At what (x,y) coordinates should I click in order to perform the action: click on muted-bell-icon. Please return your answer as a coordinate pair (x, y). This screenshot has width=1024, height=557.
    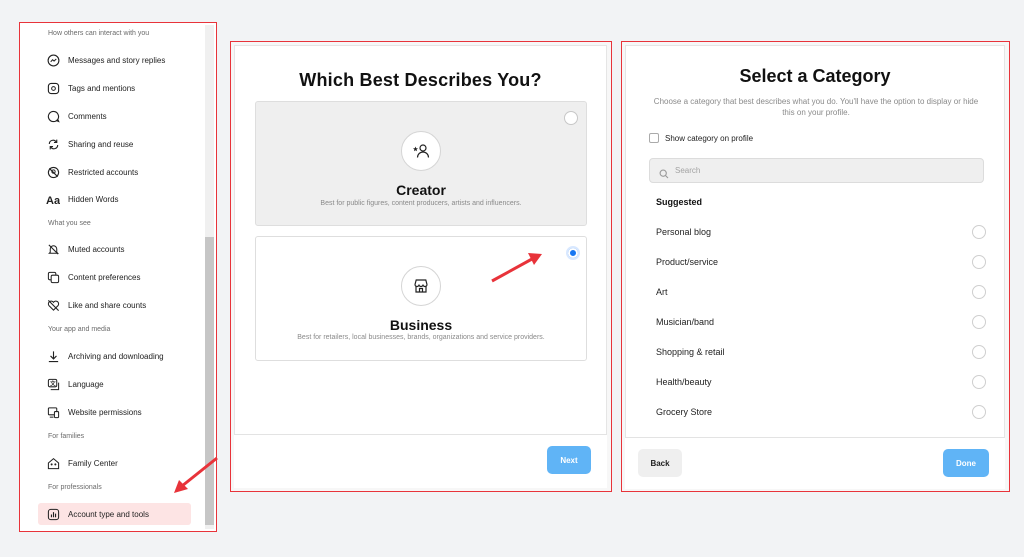
    Looking at the image, I should click on (53, 249).